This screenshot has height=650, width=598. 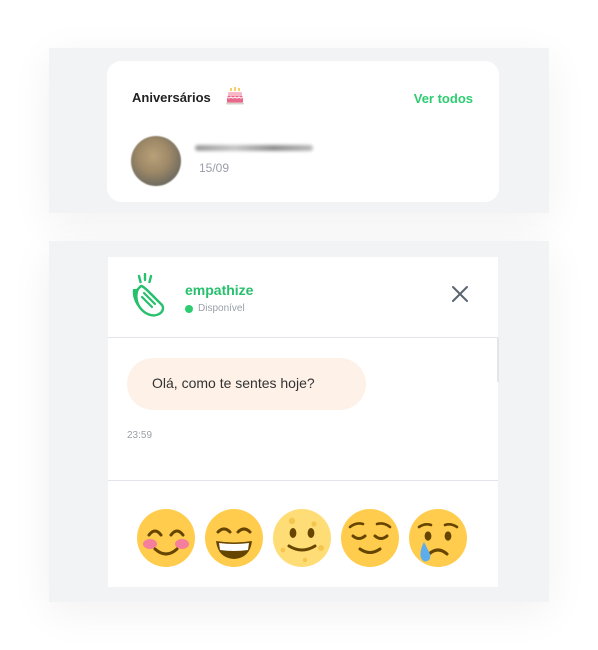 What do you see at coordinates (303, 131) in the screenshot?
I see `birthdays-card: Aniversários Ver todos 15/09` at bounding box center [303, 131].